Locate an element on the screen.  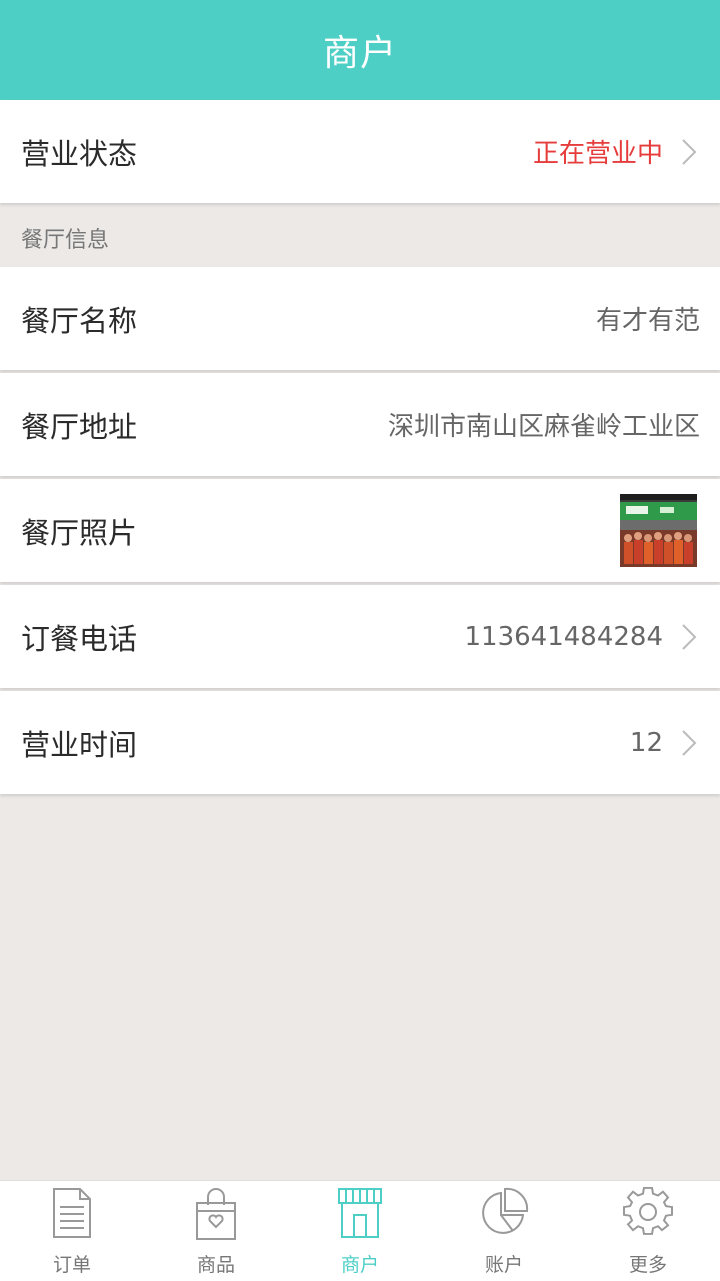
order-phone-label: 订餐电话 is located at coordinates (79, 638).